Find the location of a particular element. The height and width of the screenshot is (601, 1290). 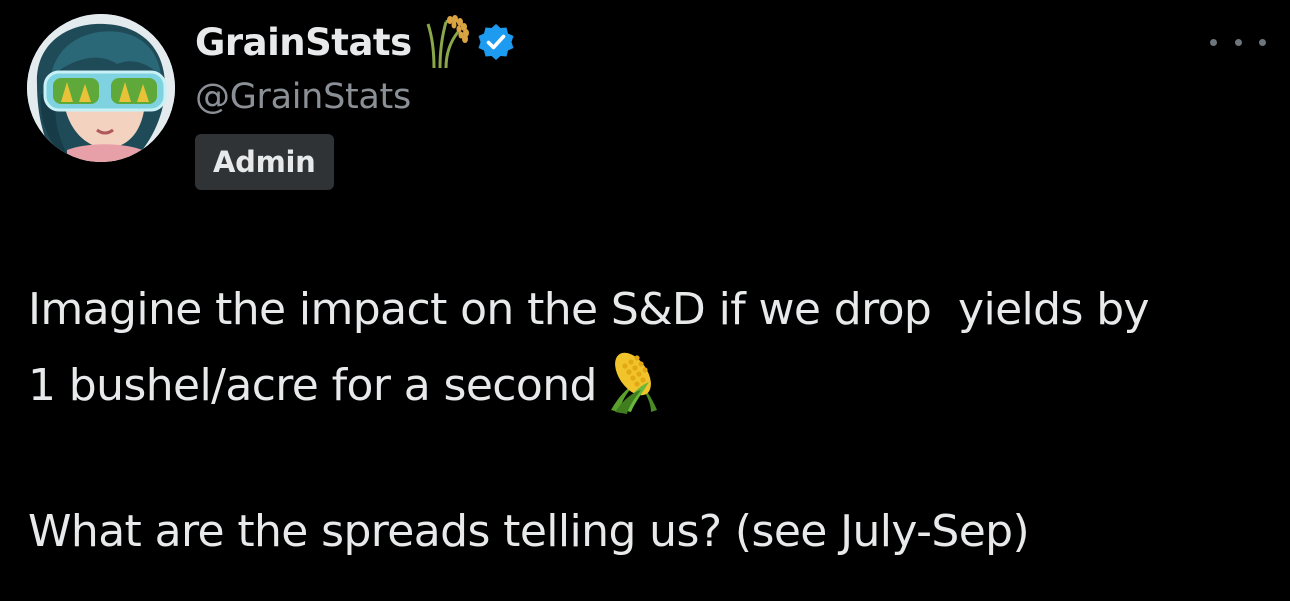

corn-icon is located at coordinates (636, 381).